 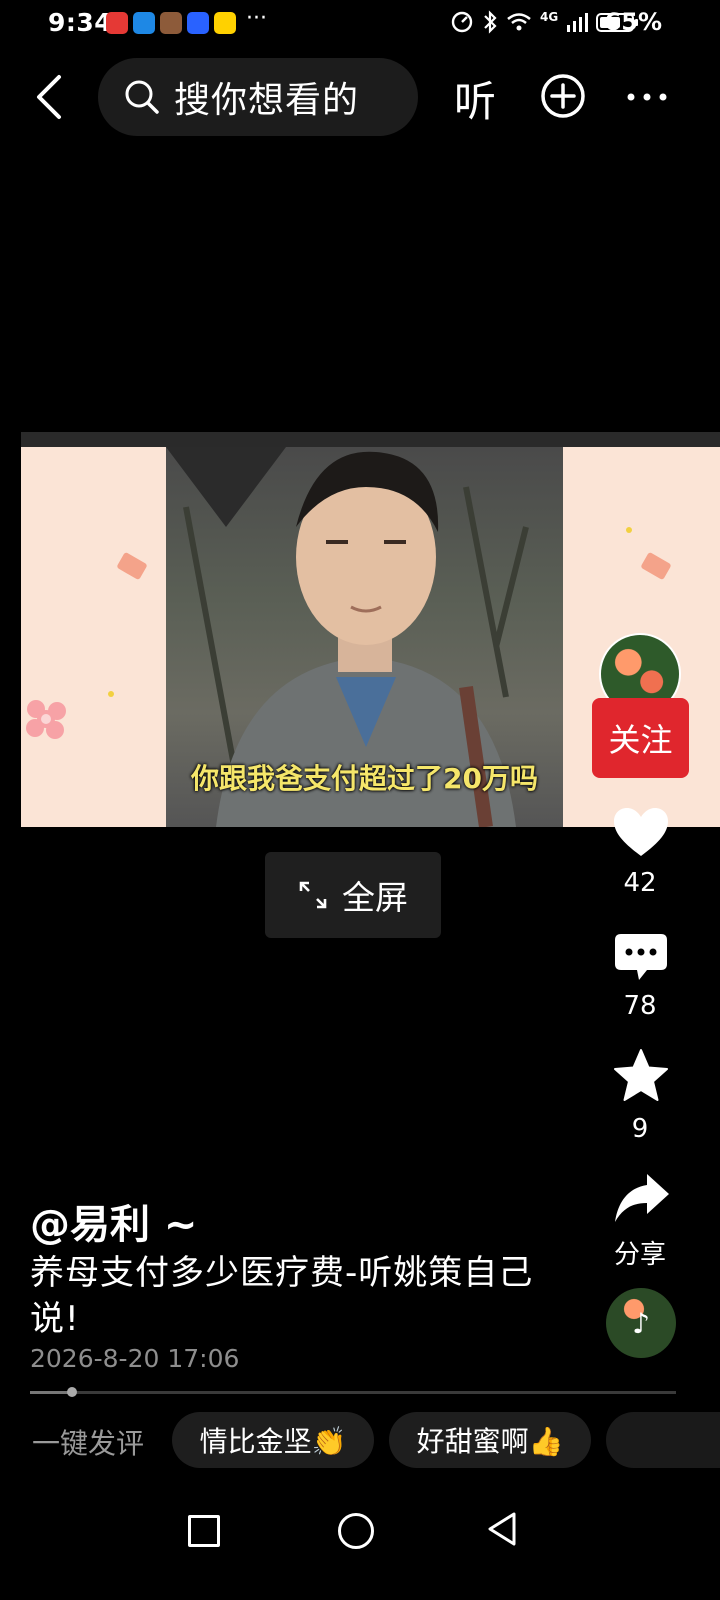 What do you see at coordinates (267, 100) in the screenshot?
I see `search-placeholder: 搜你想看的` at bounding box center [267, 100].